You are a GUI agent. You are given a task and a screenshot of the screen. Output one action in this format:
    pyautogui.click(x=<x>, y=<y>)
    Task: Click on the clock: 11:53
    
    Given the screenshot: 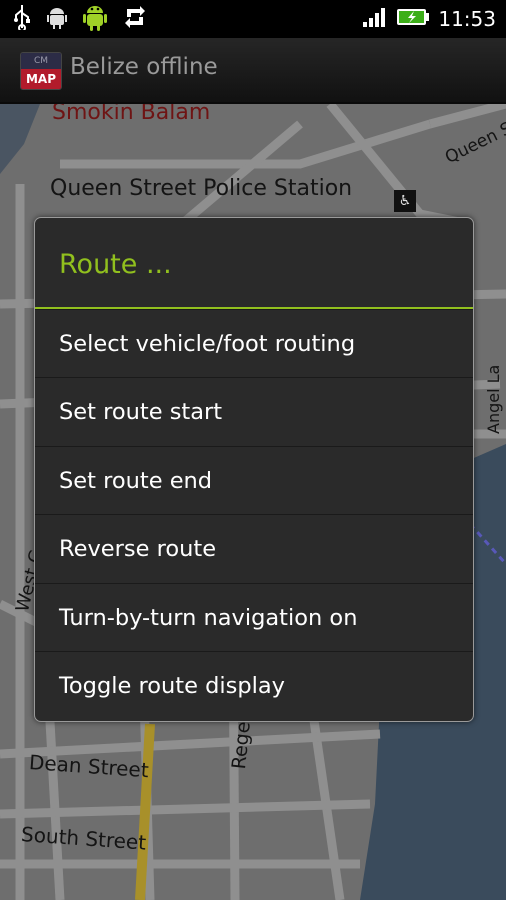 What is the action you would take?
    pyautogui.click(x=467, y=19)
    